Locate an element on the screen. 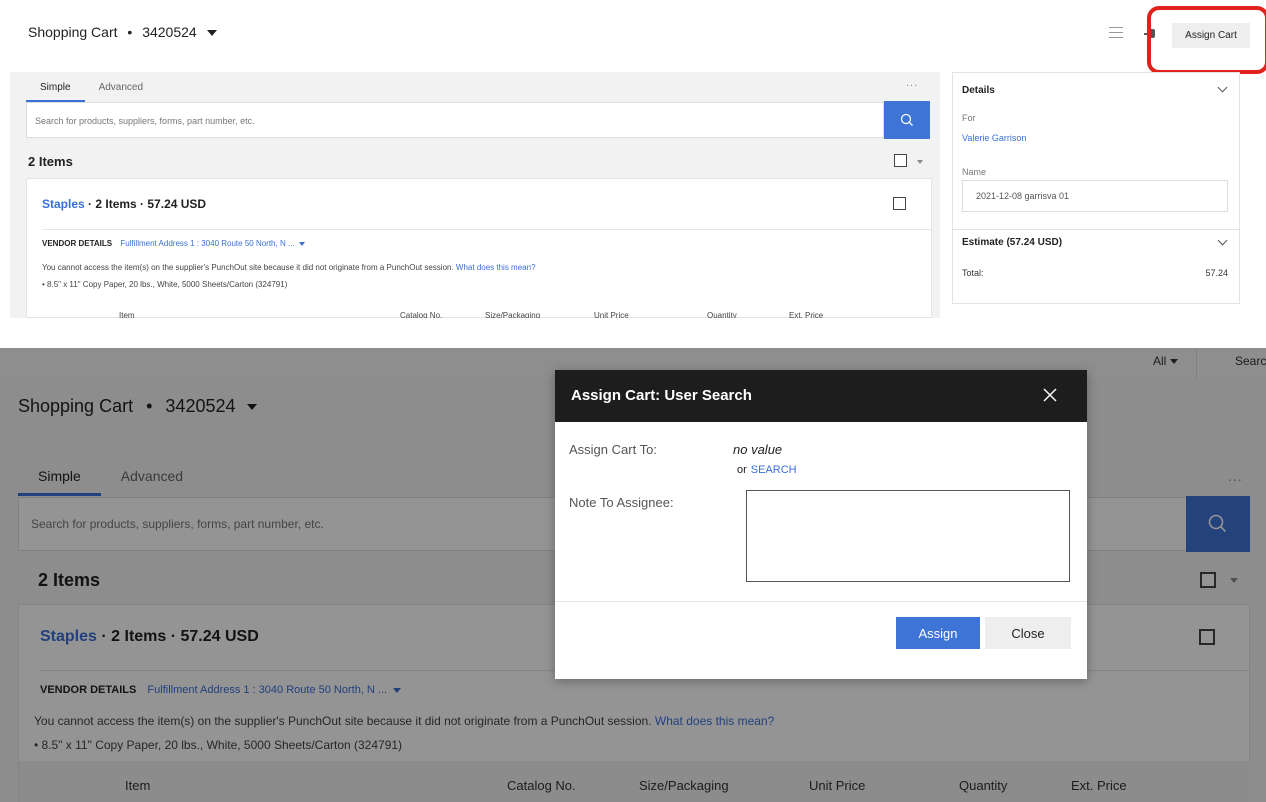 The image size is (1266, 802). assign-to-label: Assign Cart To: is located at coordinates (613, 449).